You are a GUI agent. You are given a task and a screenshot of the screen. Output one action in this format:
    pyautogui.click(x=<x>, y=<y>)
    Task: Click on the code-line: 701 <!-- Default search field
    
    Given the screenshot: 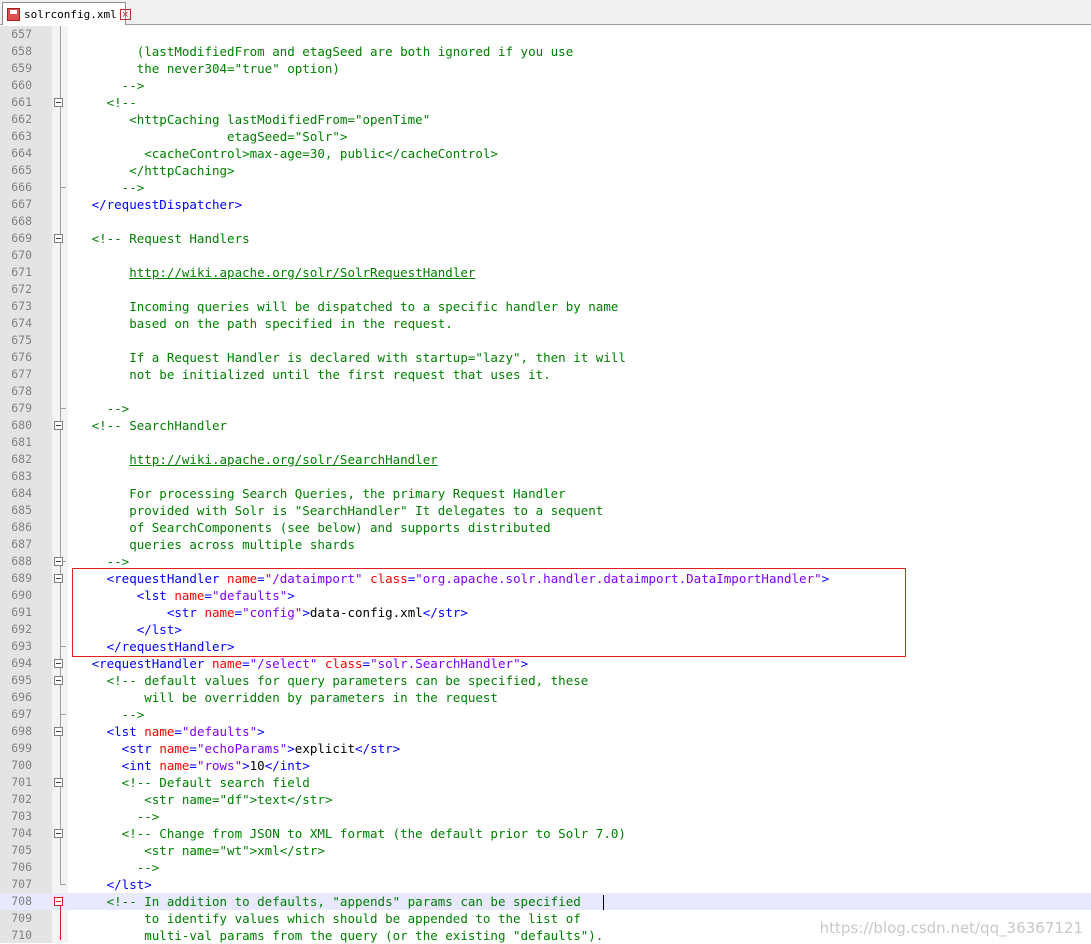 What is the action you would take?
    pyautogui.click(x=545, y=782)
    